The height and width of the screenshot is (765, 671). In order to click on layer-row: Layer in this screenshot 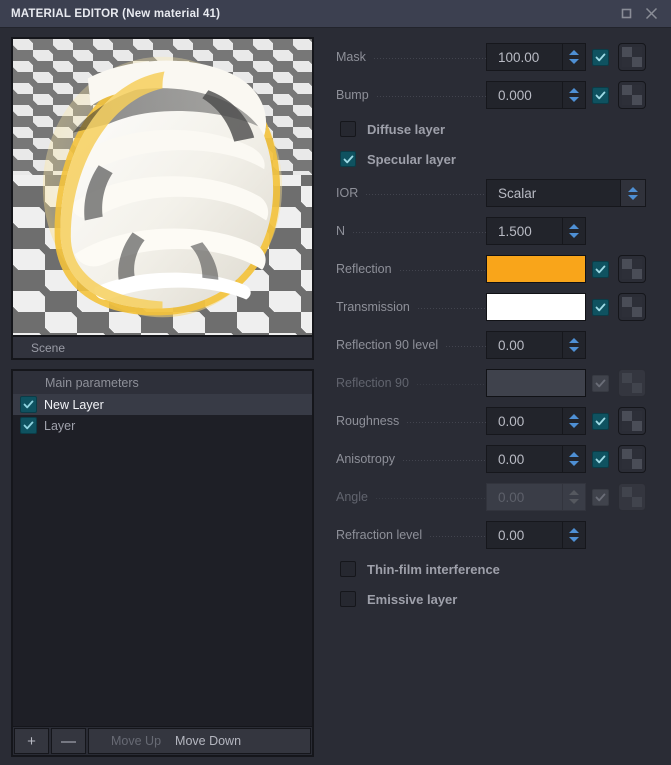, I will do `click(162, 425)`.